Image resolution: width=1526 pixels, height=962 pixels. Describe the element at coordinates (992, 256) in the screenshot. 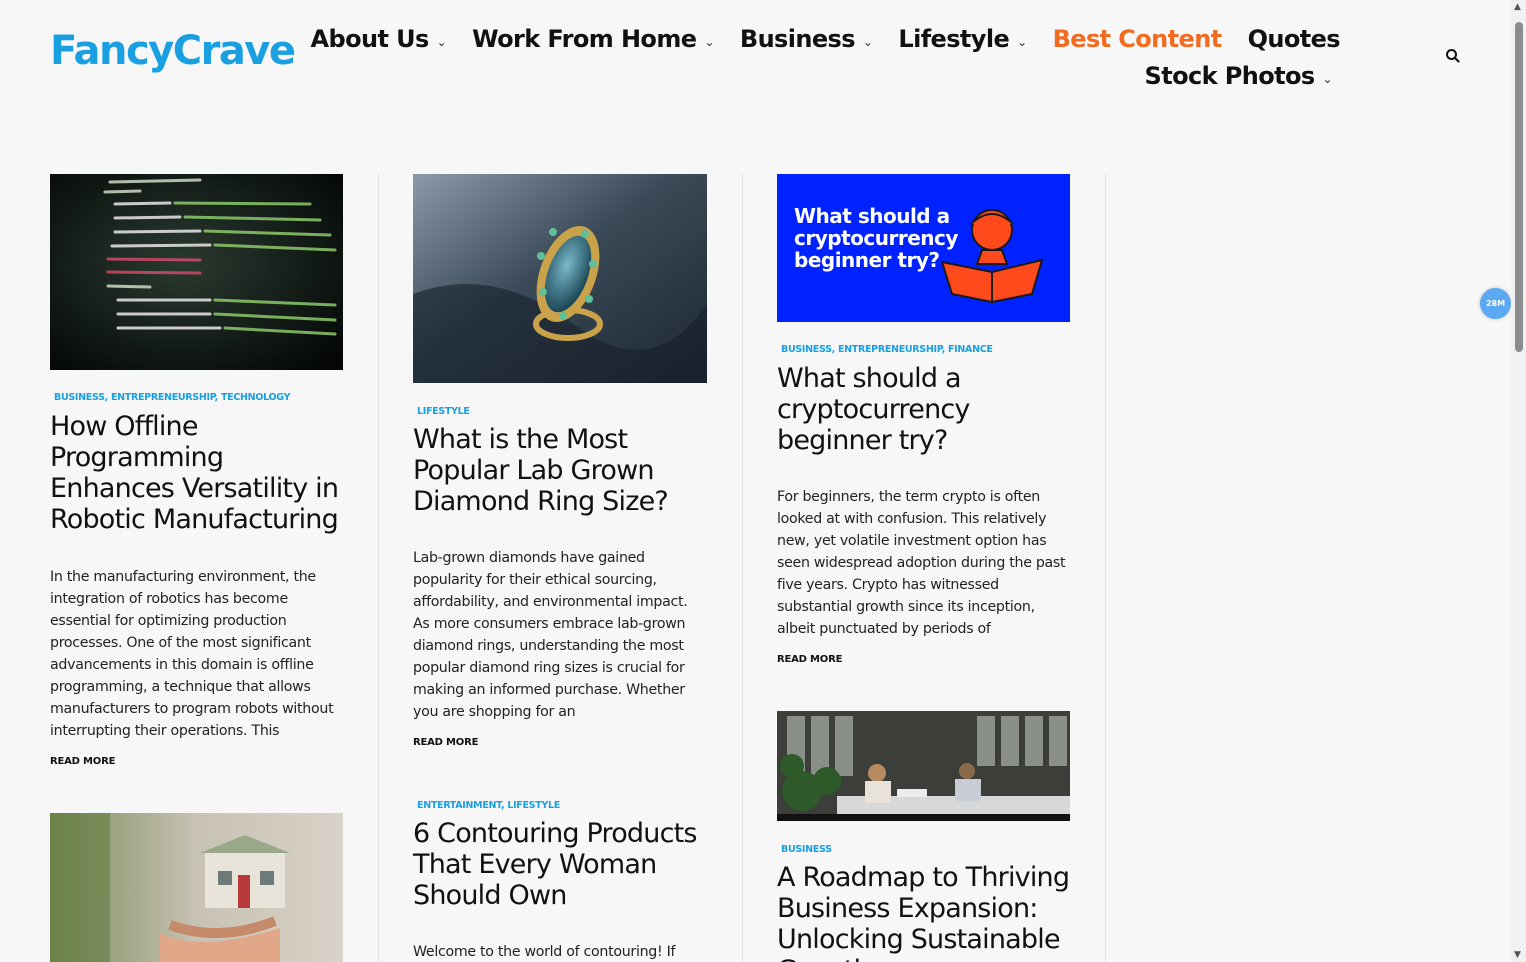

I see `reader-illustration-icon` at that location.